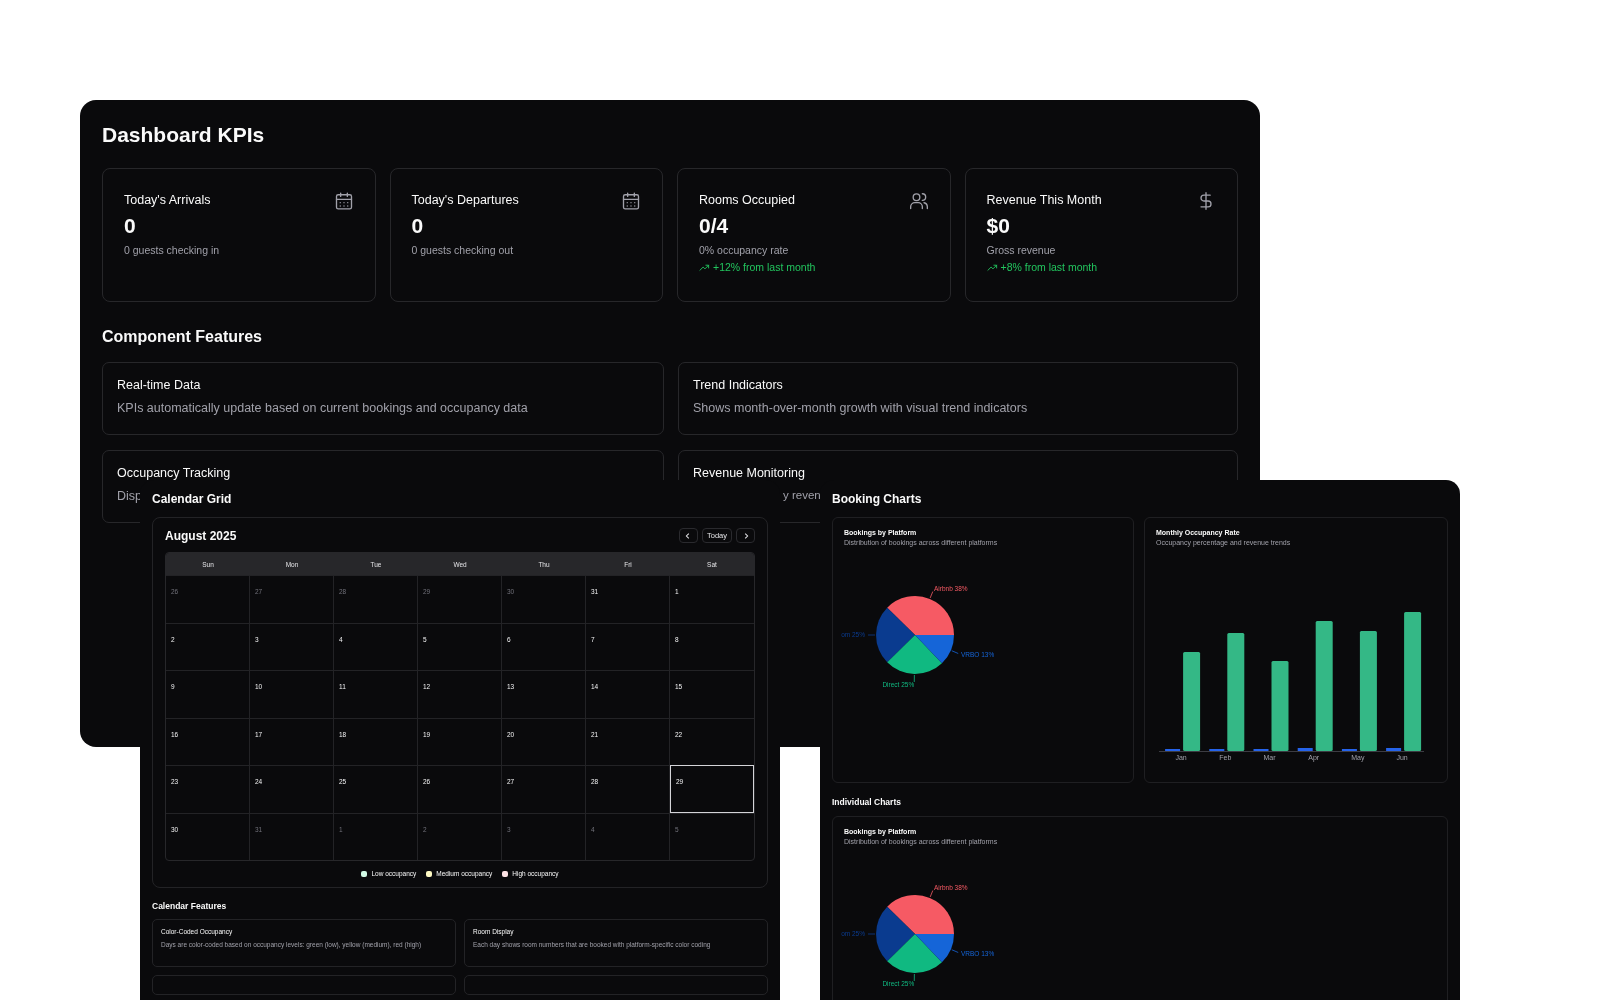  What do you see at coordinates (867, 802) in the screenshot?
I see `section-title: Individual Charts` at bounding box center [867, 802].